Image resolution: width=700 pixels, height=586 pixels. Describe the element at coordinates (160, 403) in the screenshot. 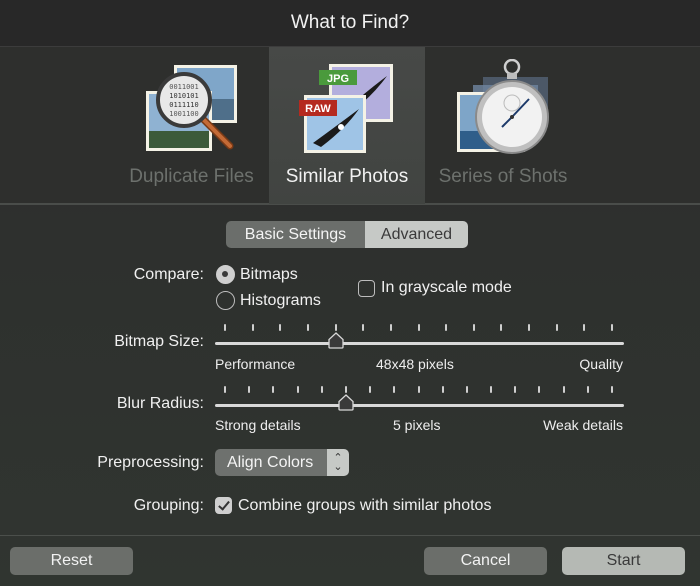

I see `blur-radius-label: Blur Radius:` at that location.